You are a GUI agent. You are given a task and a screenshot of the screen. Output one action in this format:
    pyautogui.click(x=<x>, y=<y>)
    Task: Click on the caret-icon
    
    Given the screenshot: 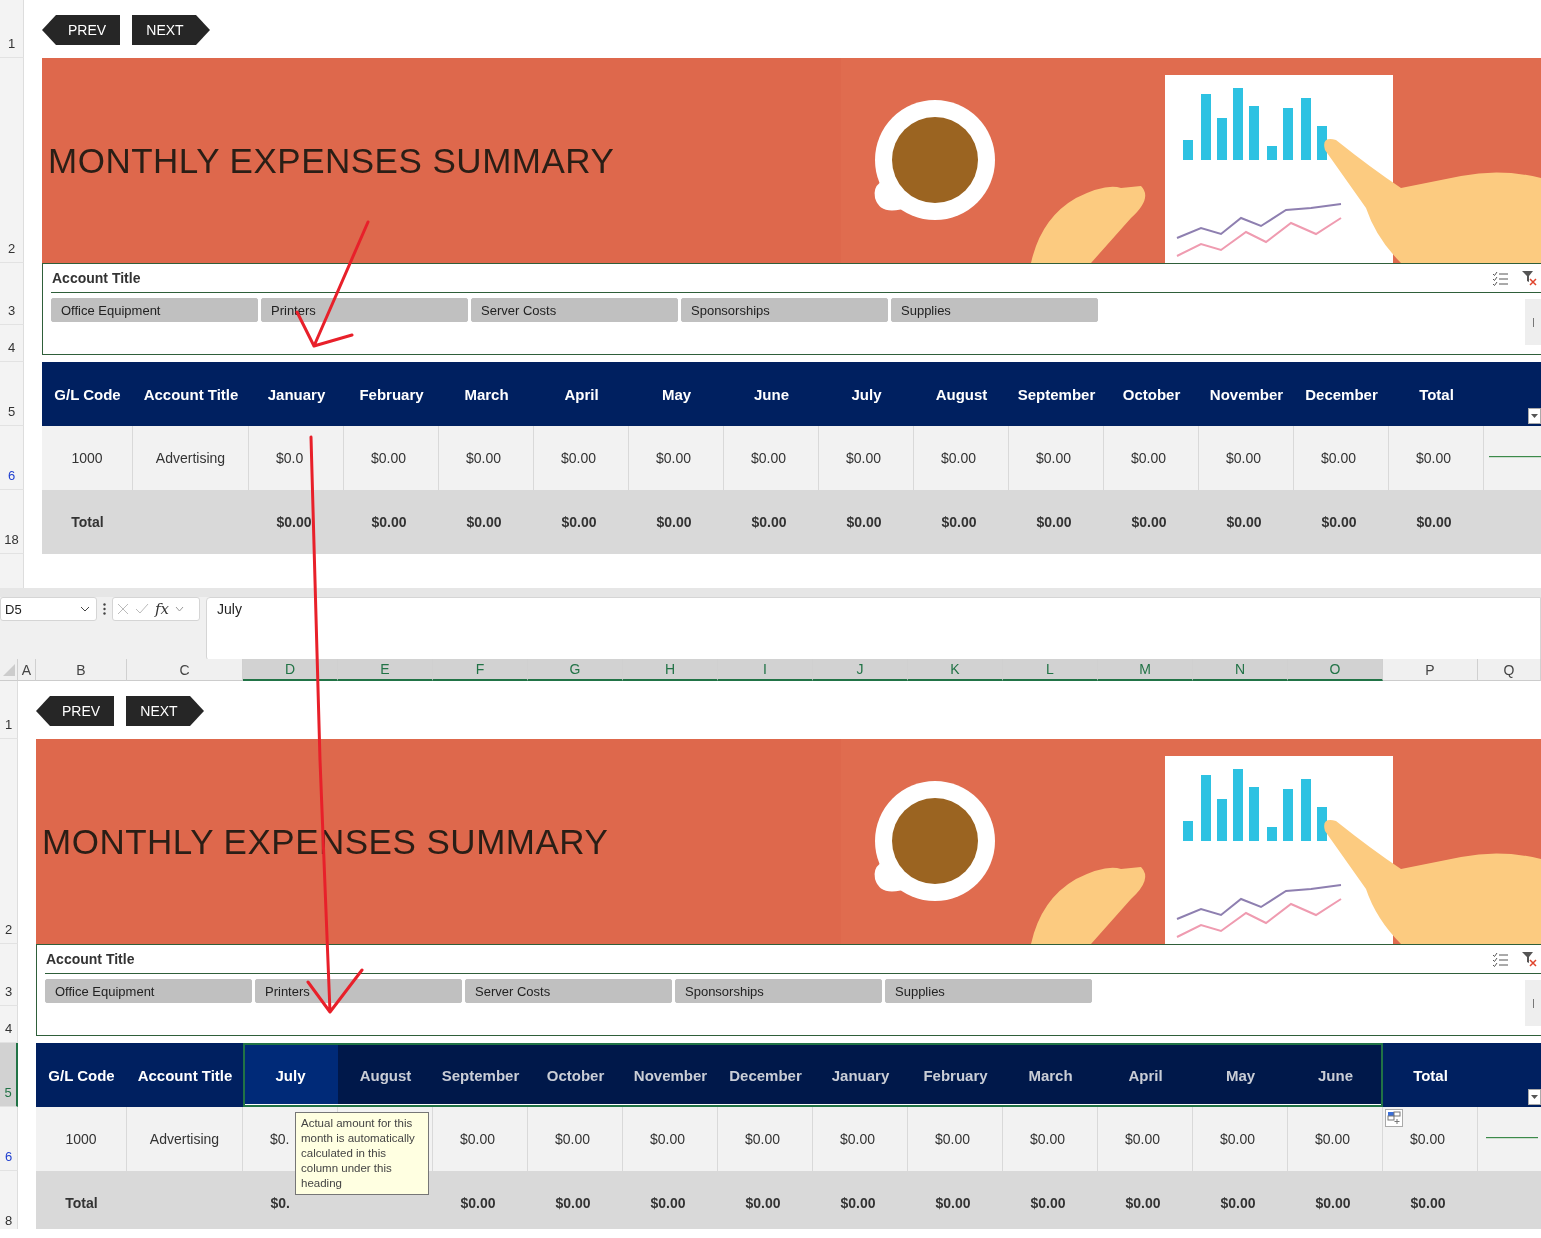 What is the action you would take?
    pyautogui.click(x=1534, y=1097)
    